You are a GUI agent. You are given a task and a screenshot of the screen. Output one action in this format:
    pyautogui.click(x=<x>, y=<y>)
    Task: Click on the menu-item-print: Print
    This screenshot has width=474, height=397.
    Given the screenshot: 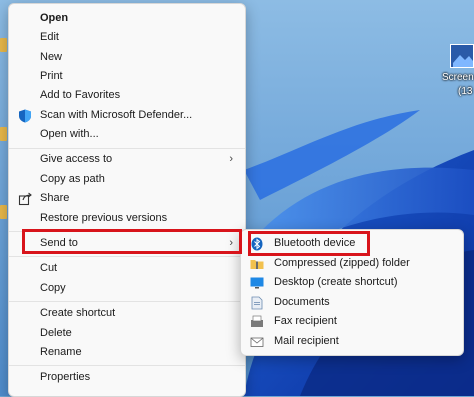 What is the action you would take?
    pyautogui.click(x=127, y=76)
    